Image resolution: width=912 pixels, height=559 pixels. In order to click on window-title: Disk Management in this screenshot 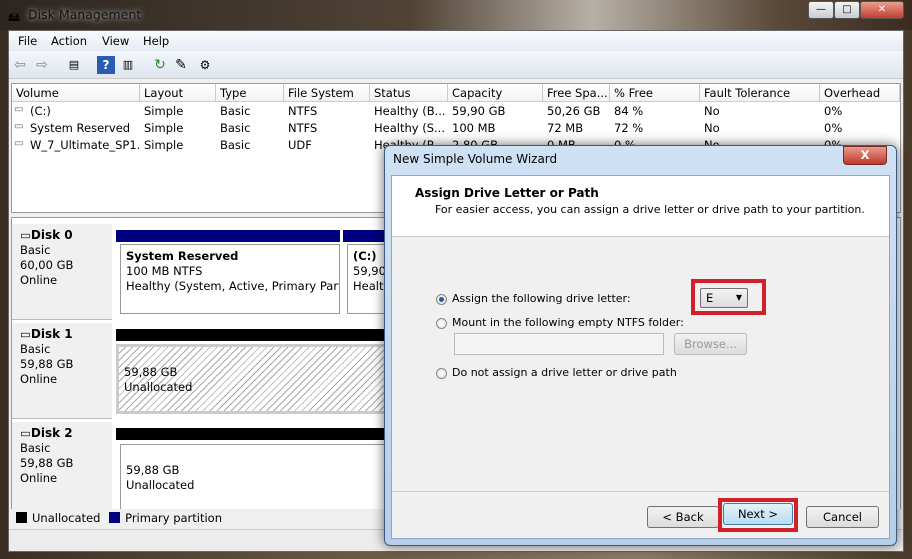, I will do `click(85, 14)`.